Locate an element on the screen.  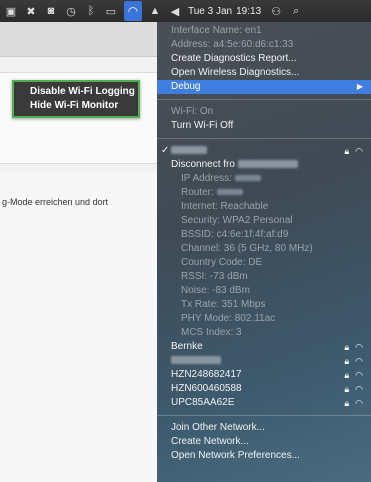
network-item-bernke: Bernke 🔒︎ ◠ is located at coordinates (264, 347).